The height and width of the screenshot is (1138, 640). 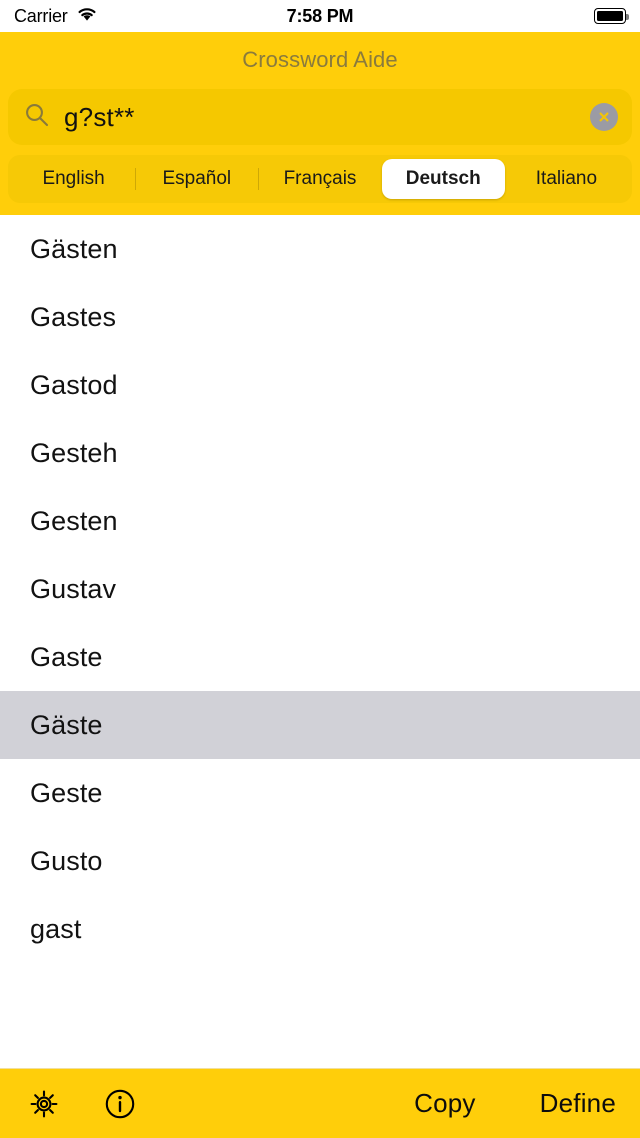 What do you see at coordinates (320, 725) in the screenshot?
I see `list-item-selected: Gäste` at bounding box center [320, 725].